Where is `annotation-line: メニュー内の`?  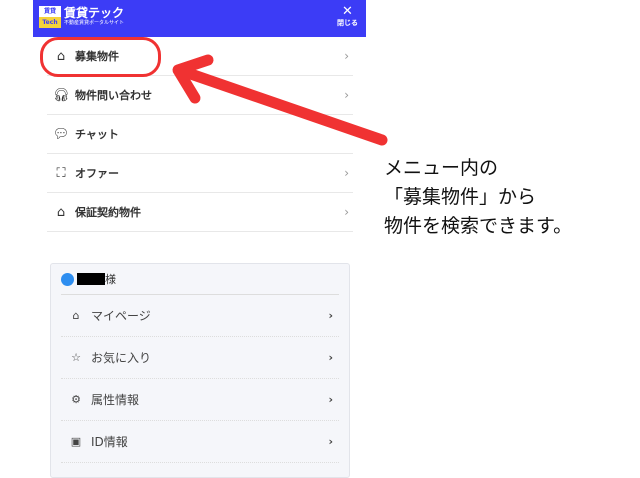
annotation-line: メニュー内の is located at coordinates (441, 168).